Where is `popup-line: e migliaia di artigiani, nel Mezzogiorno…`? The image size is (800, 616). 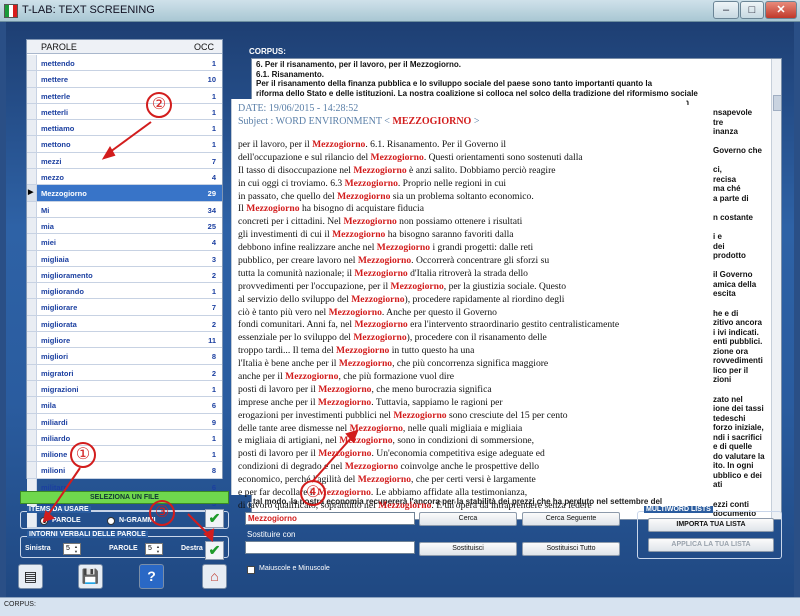 popup-line: e migliaia di artigiani, nel Mezzogiorno… is located at coordinates (460, 441).